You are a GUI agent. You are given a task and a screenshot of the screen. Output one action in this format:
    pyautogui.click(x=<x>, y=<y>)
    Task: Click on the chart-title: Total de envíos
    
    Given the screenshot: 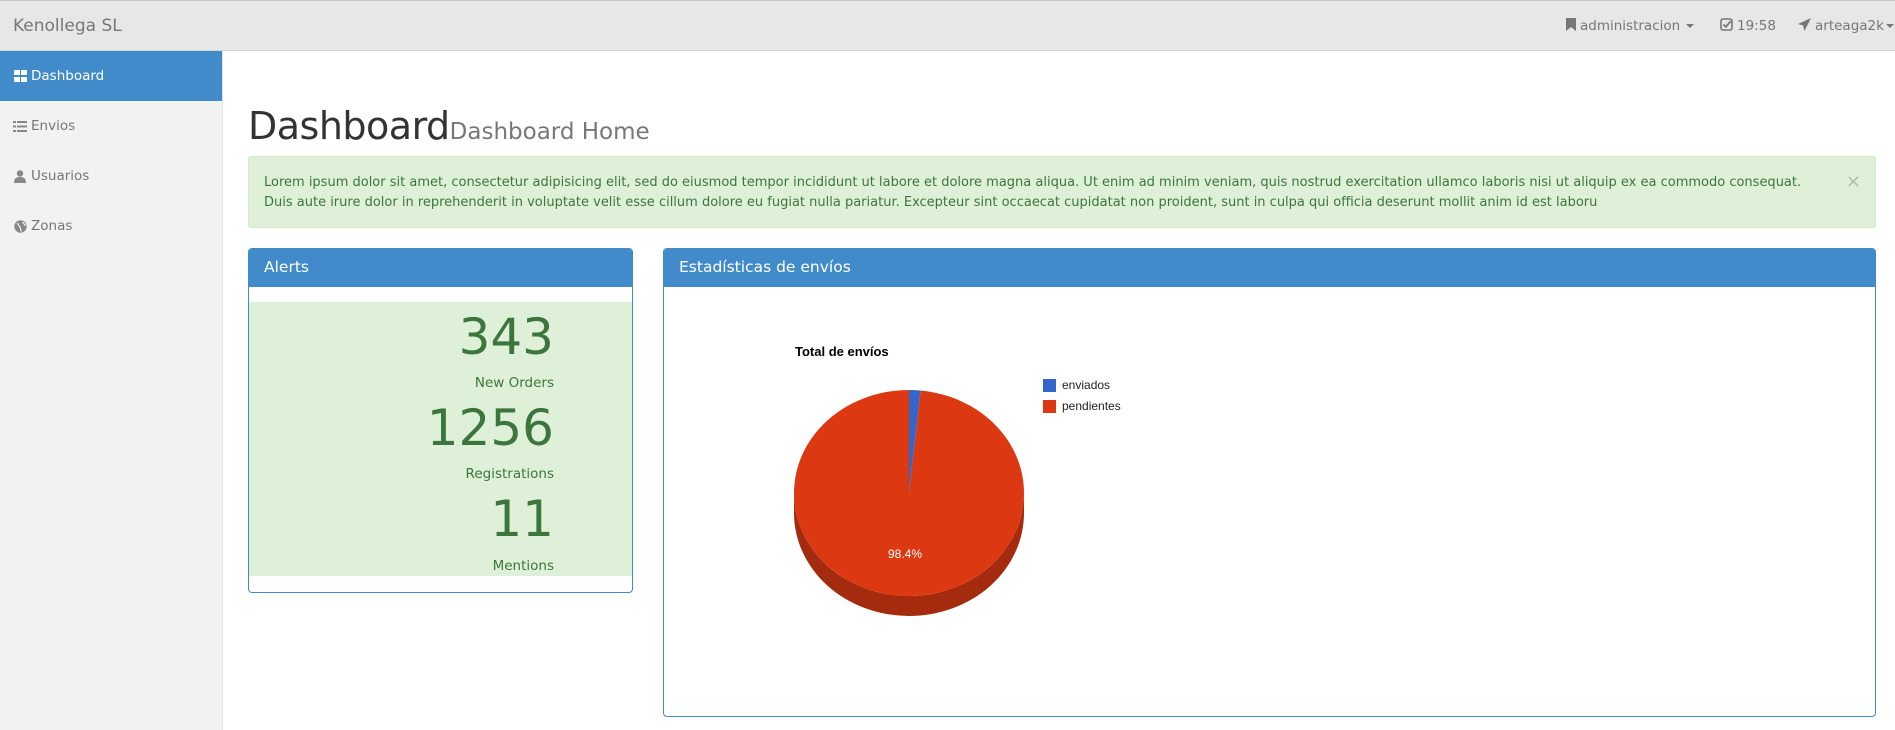 What is the action you would take?
    pyautogui.click(x=842, y=351)
    